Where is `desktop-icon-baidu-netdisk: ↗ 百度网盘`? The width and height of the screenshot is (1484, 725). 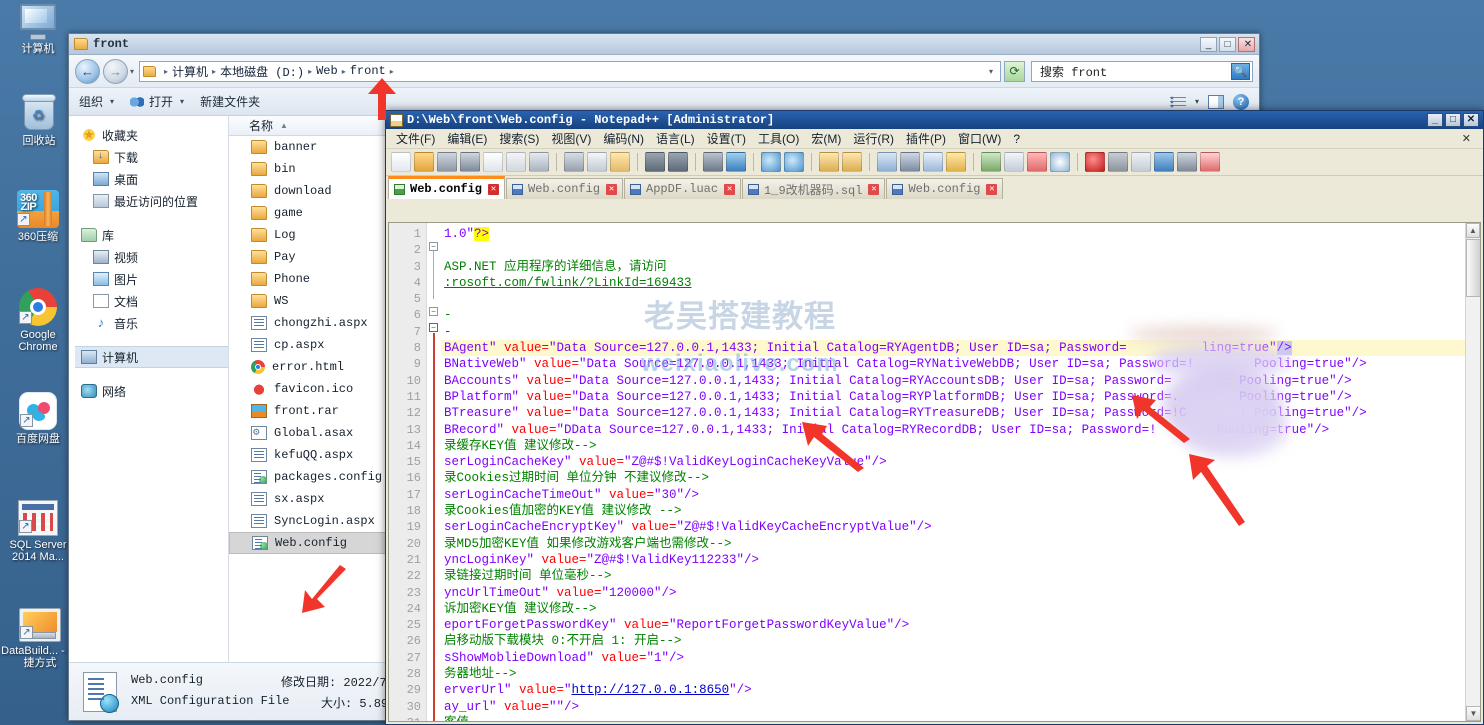
desktop-icon-baidu-netdisk: ↗ 百度网盘 is located at coordinates (38, 418).